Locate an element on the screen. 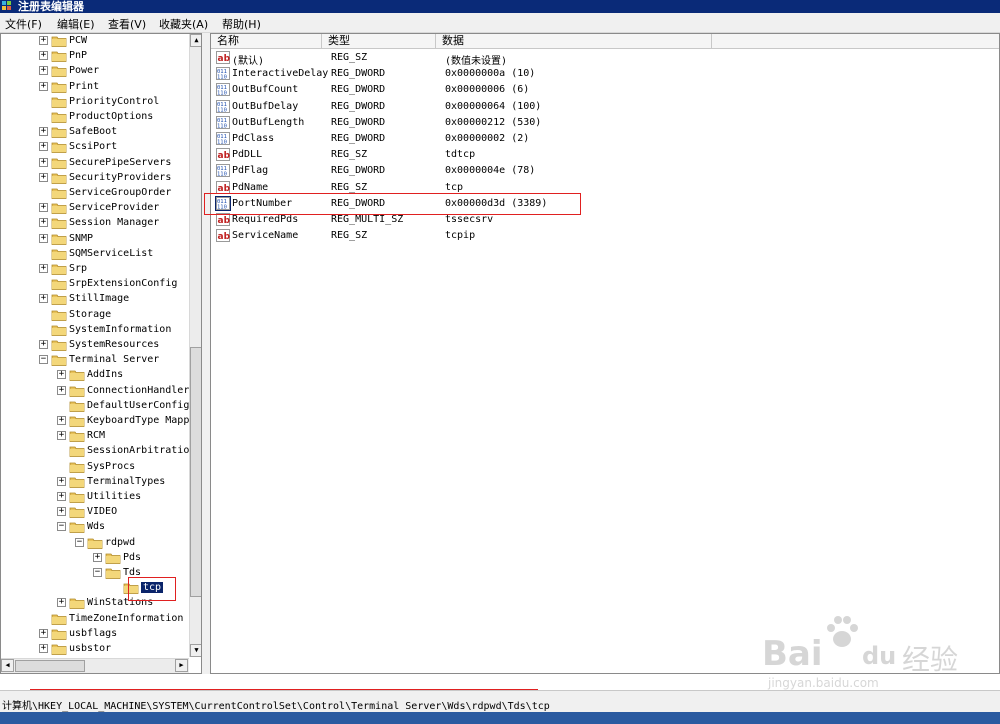  pane-splitter is located at coordinates (206, 353).